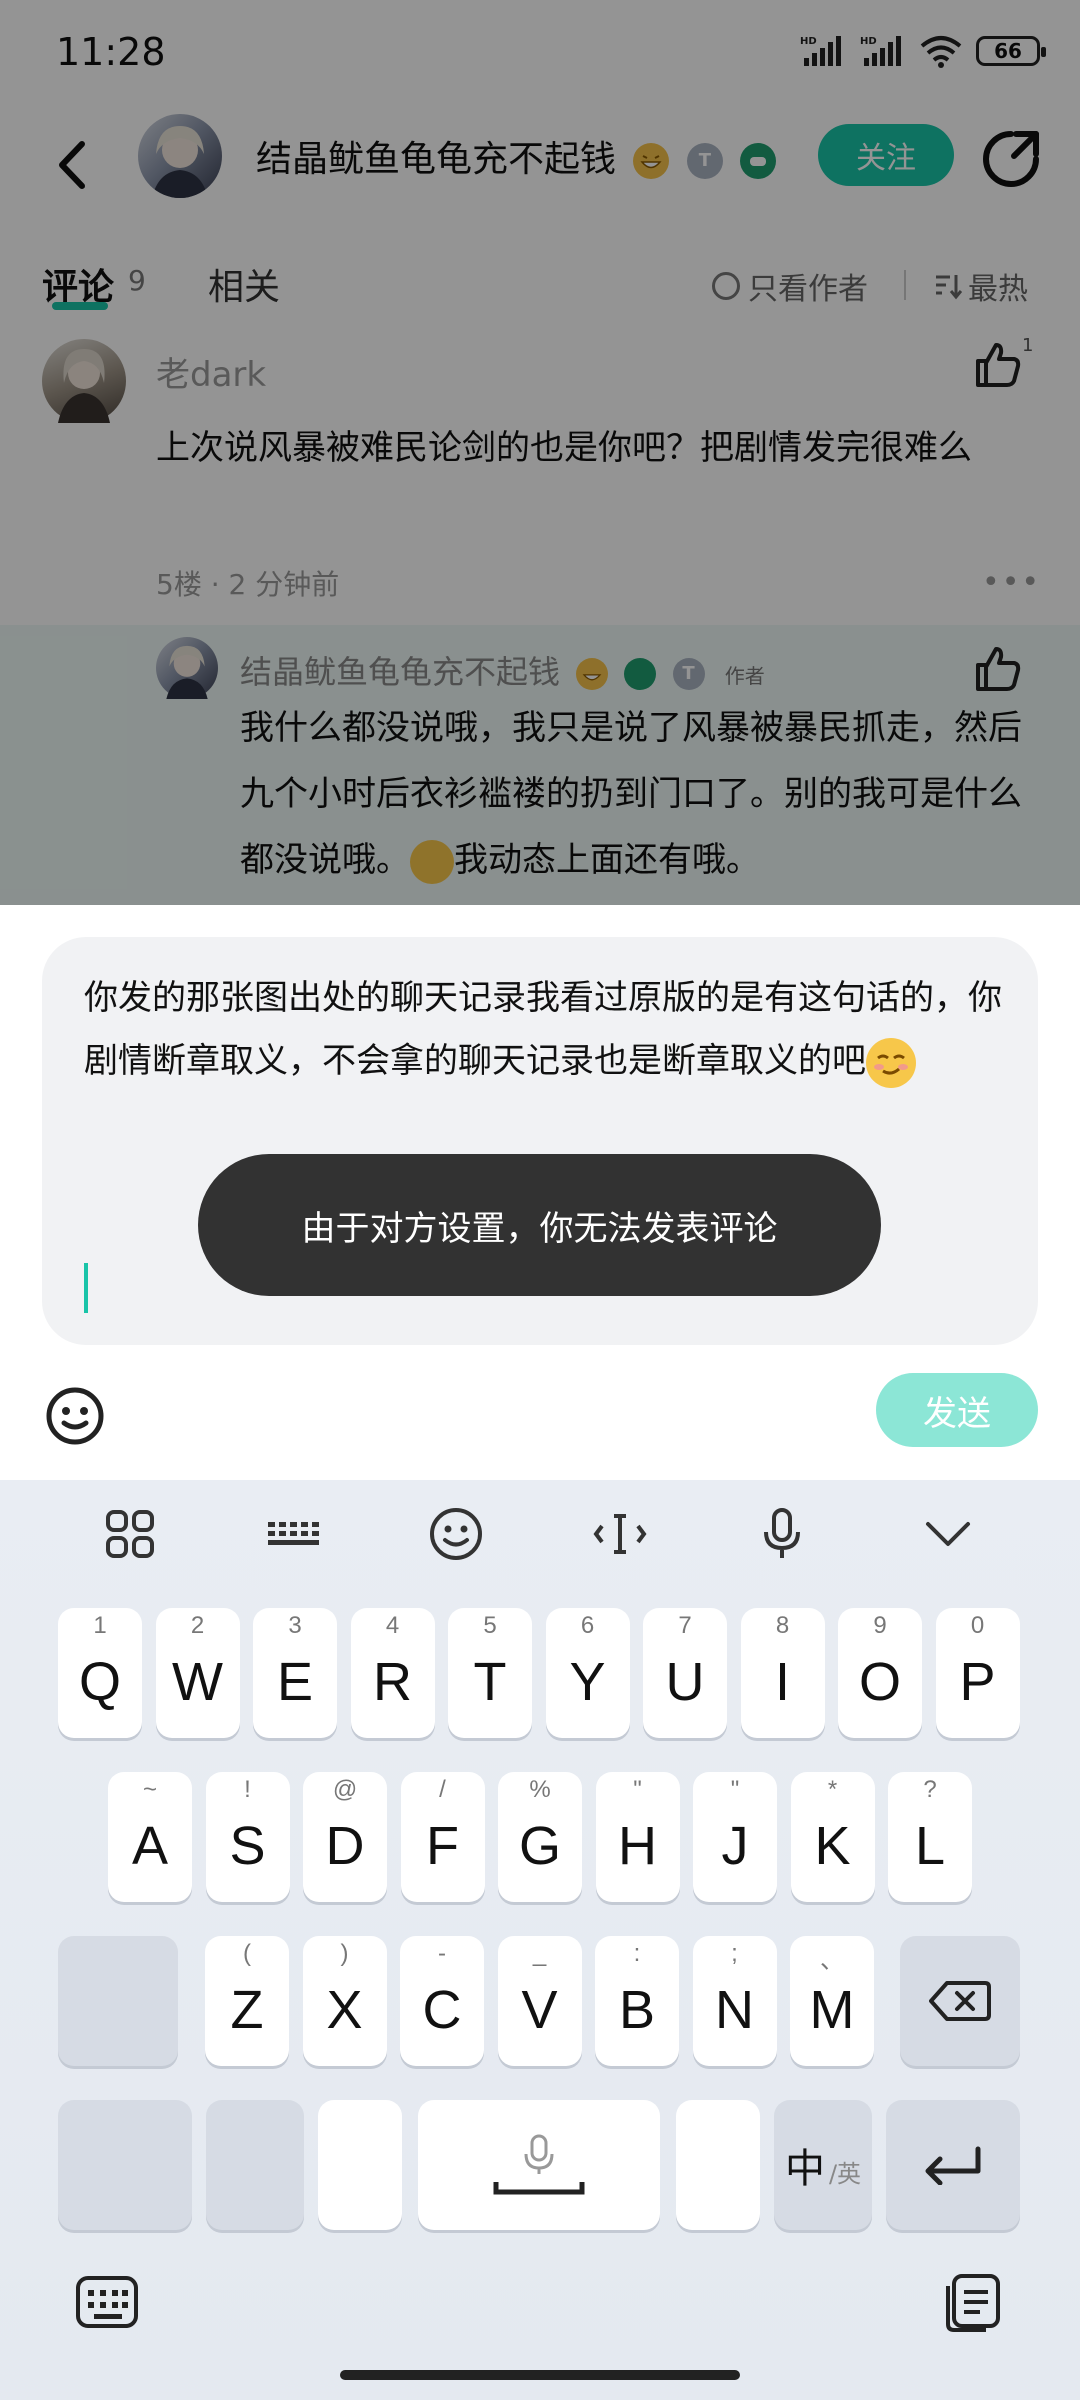 This screenshot has width=1080, height=2400. Describe the element at coordinates (540, 55) in the screenshot. I see `status-bar: 11:28 HD HD 66` at that location.